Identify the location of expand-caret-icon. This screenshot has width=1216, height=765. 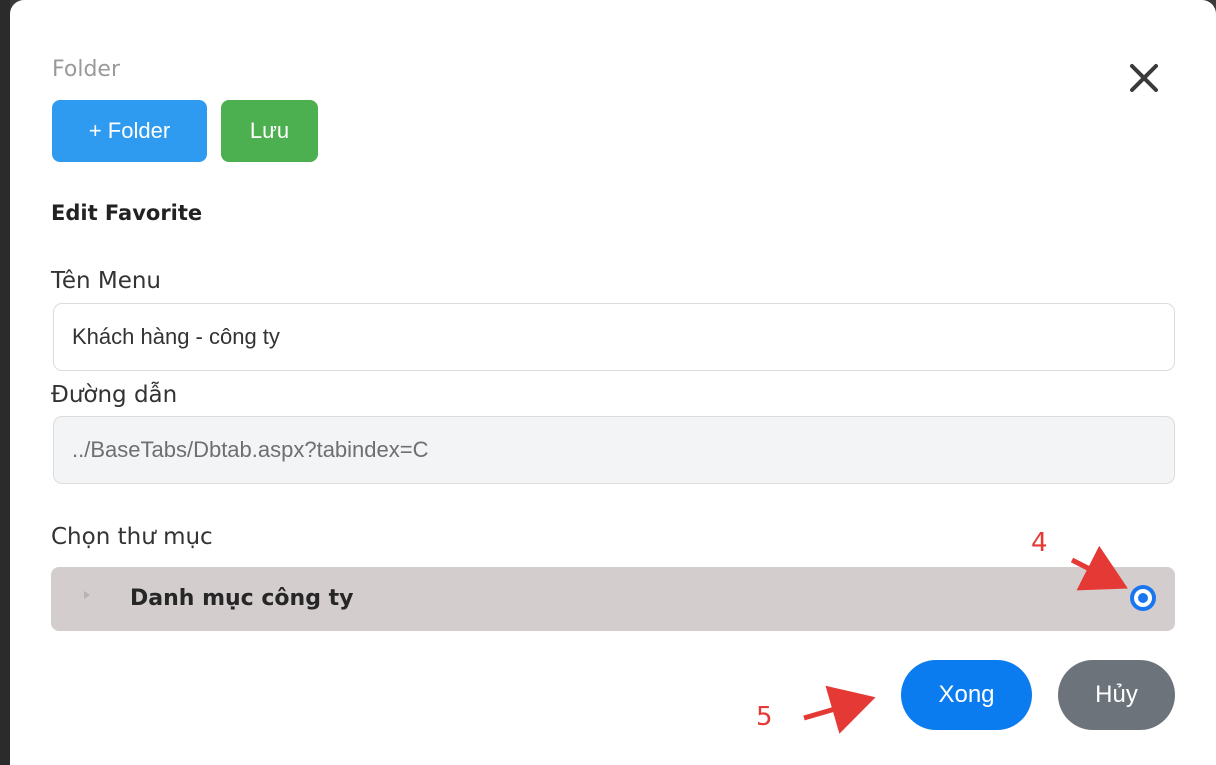
(87, 595).